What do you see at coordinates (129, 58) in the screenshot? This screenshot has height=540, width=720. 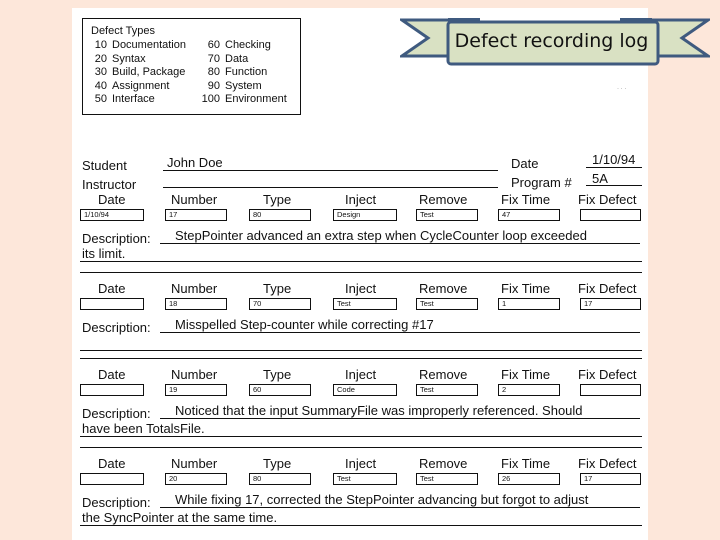 I see `defect-type-name: Syntax` at bounding box center [129, 58].